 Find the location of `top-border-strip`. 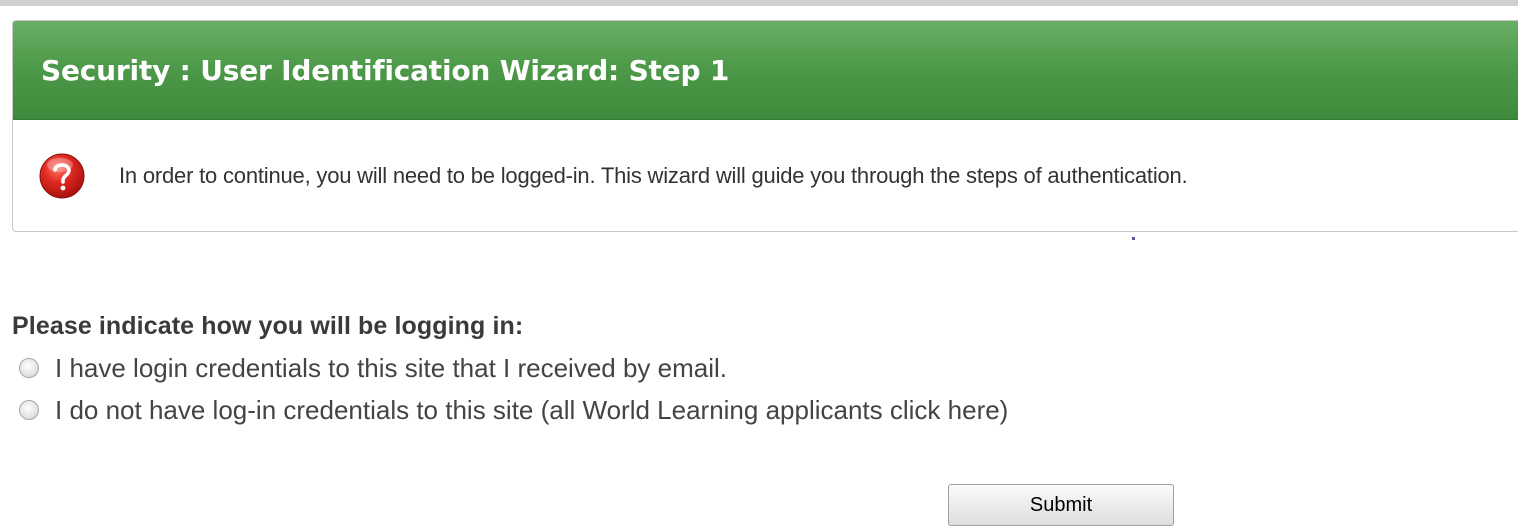

top-border-strip is located at coordinates (759, 3).